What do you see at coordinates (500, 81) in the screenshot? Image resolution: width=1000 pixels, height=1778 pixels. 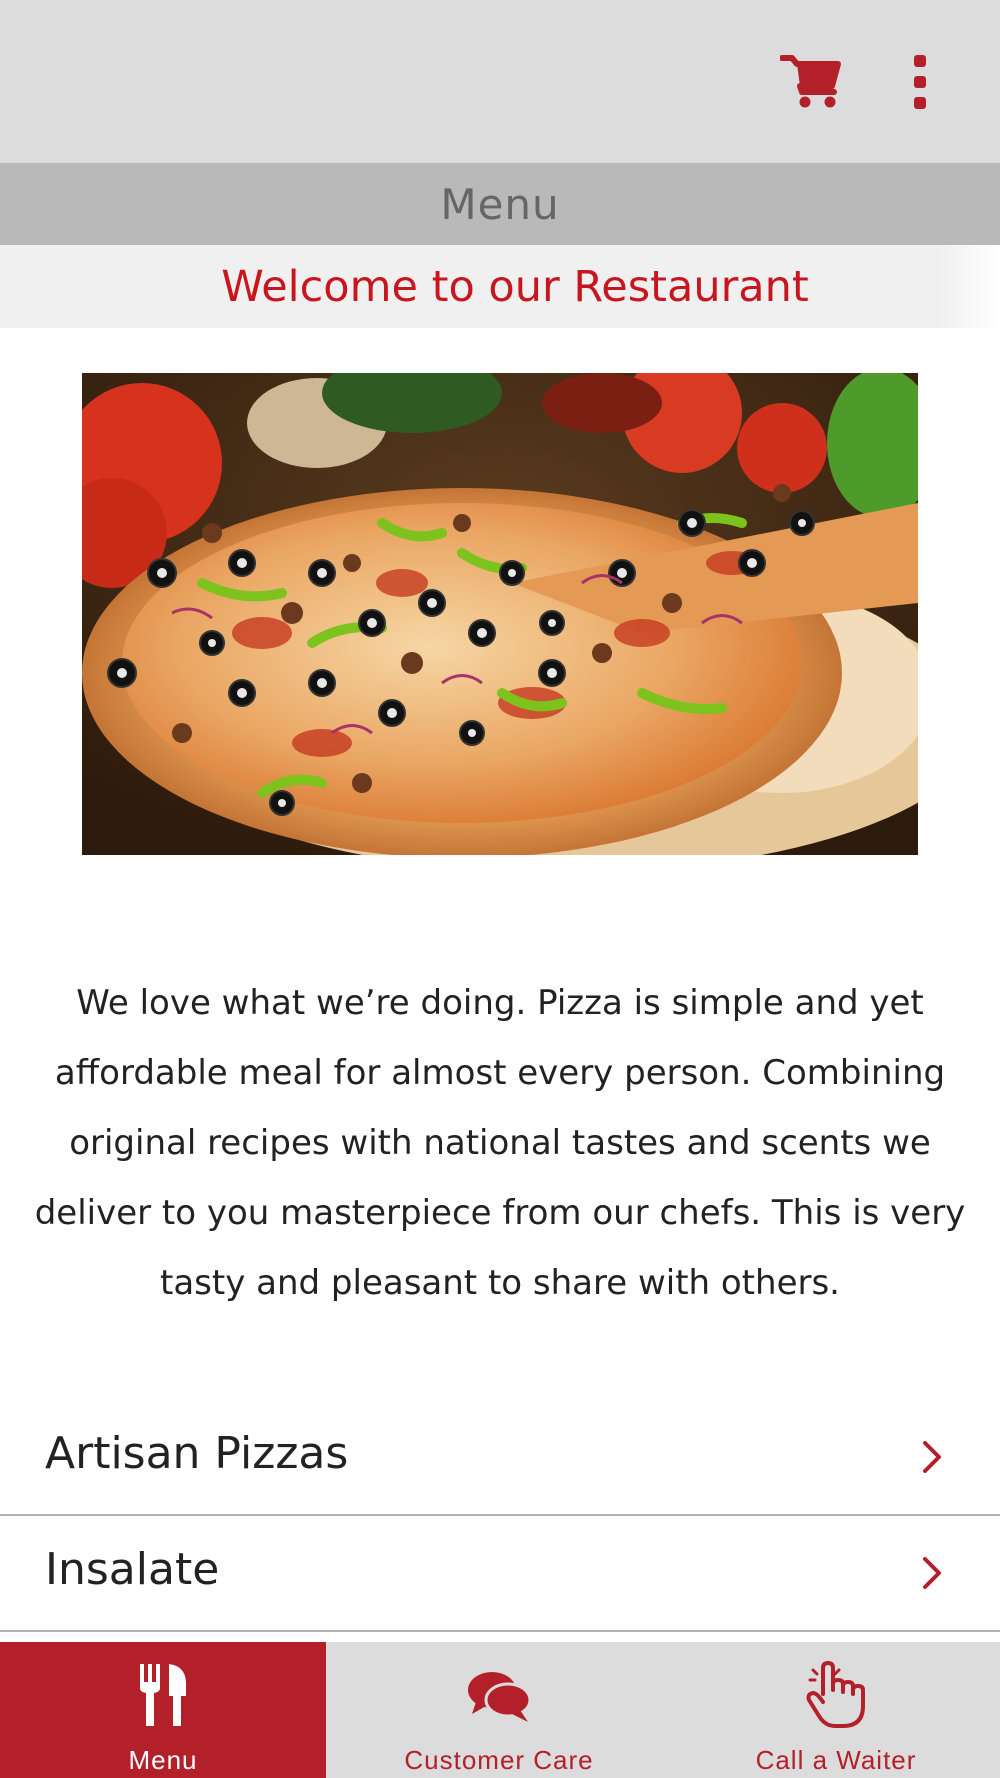 I see `top-app-bar` at bounding box center [500, 81].